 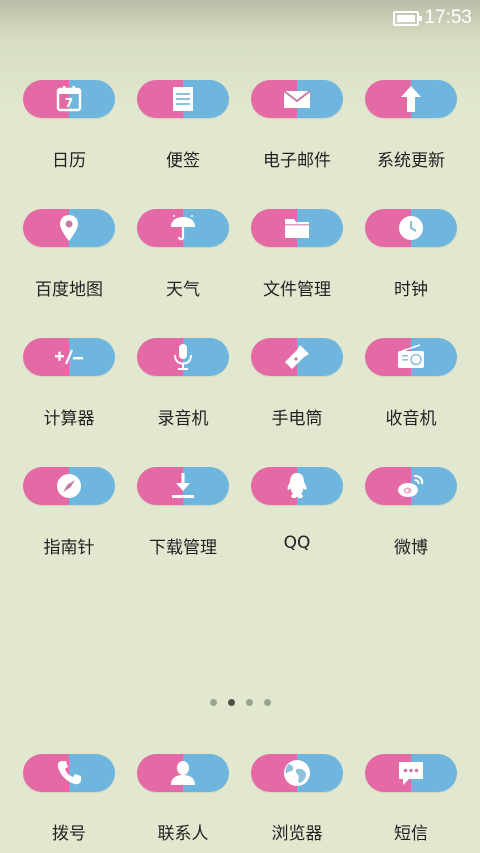 What do you see at coordinates (297, 402) in the screenshot?
I see `app-flashlight: 手电筒` at bounding box center [297, 402].